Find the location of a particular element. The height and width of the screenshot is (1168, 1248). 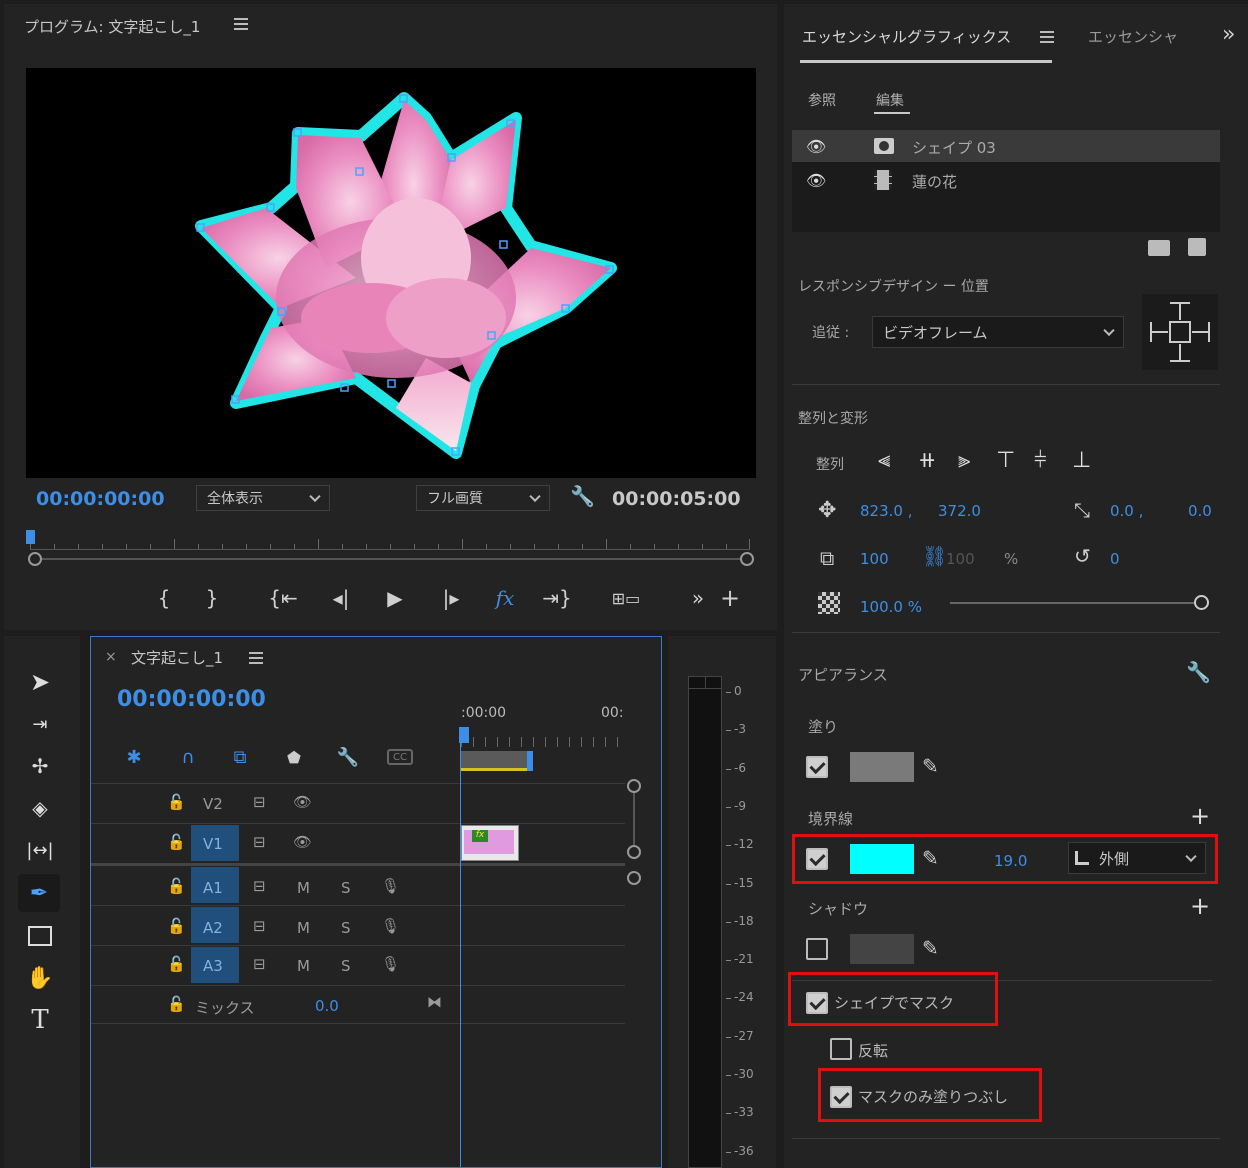

export-frame-icon: ⊞▭ is located at coordinates (626, 598).